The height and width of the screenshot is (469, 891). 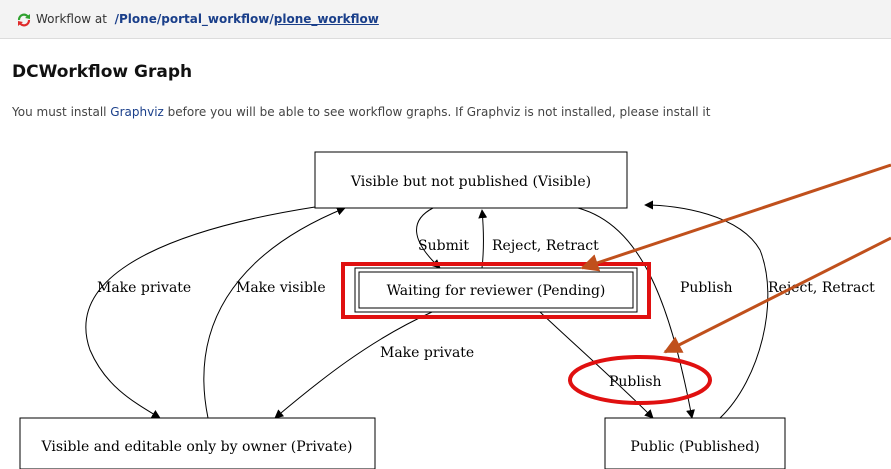 I want to click on state-pending: Waiting for reviewer (Pending), so click(x=496, y=290).